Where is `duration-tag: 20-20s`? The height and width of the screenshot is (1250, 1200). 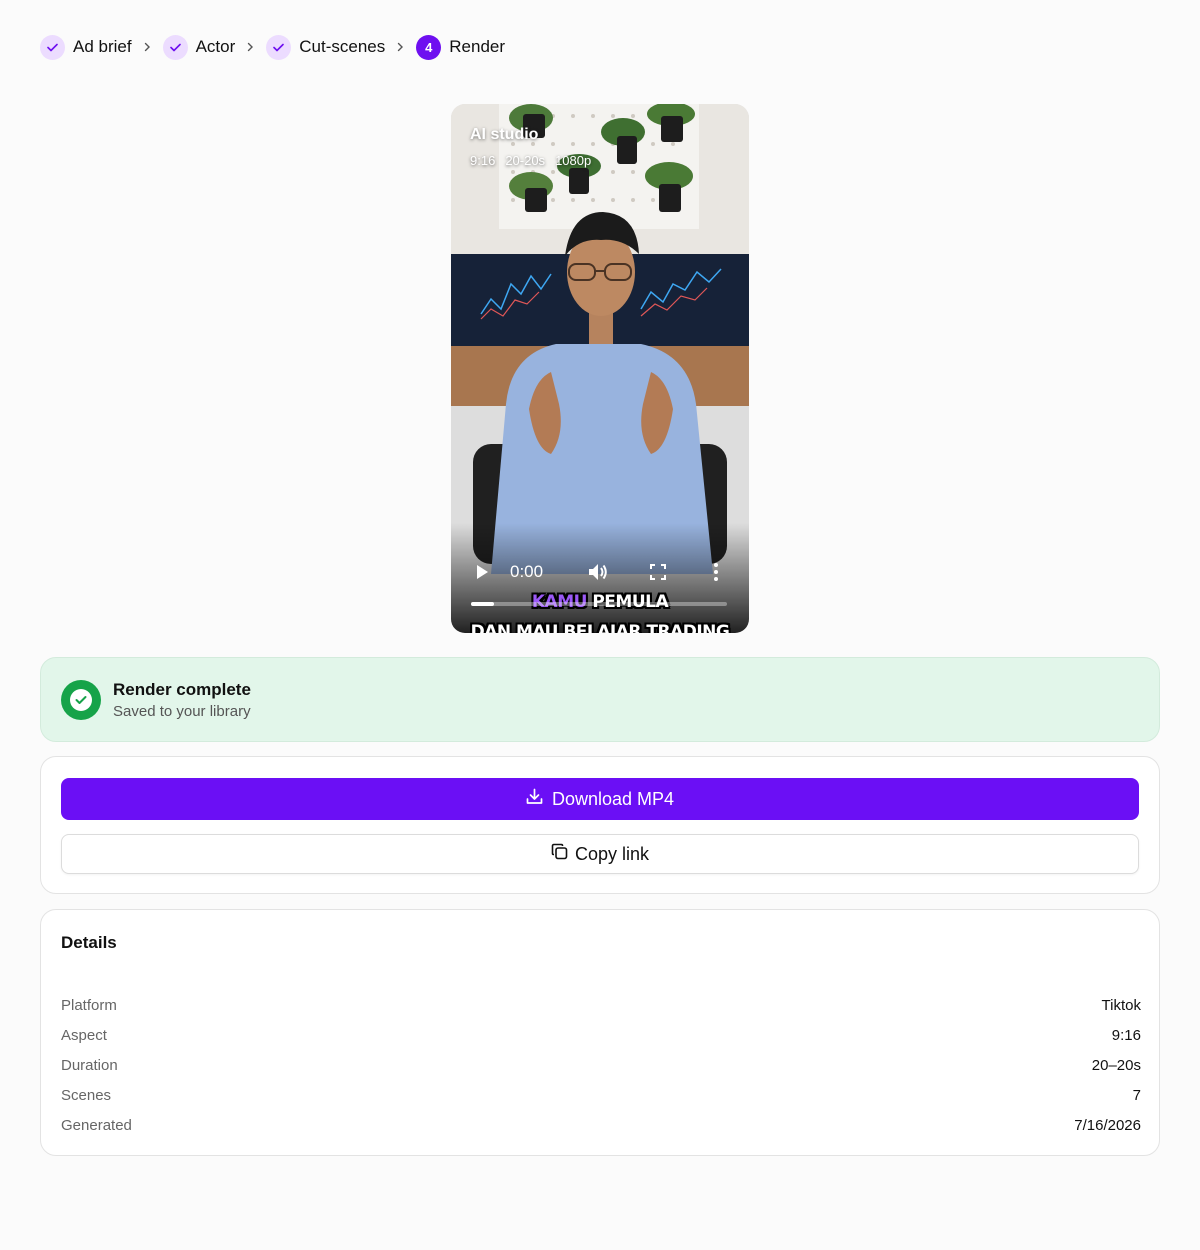
duration-tag: 20-20s is located at coordinates (525, 160).